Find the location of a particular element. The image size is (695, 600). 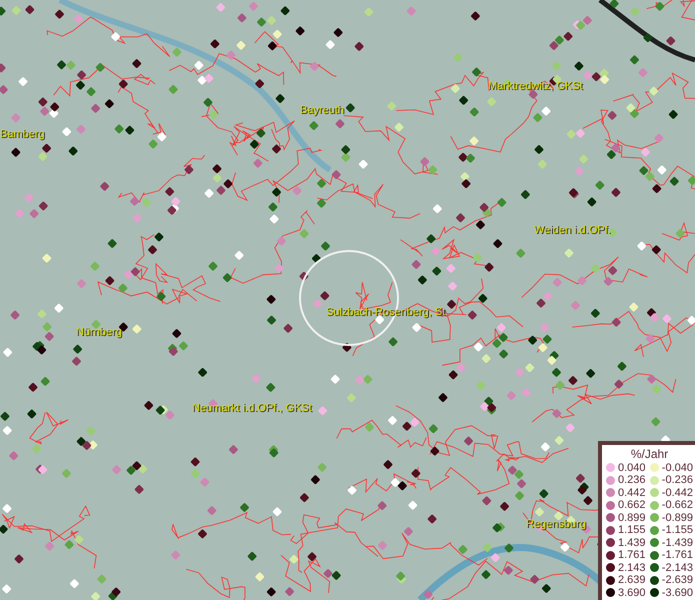

legend-value: -1.155 is located at coordinates (677, 530).